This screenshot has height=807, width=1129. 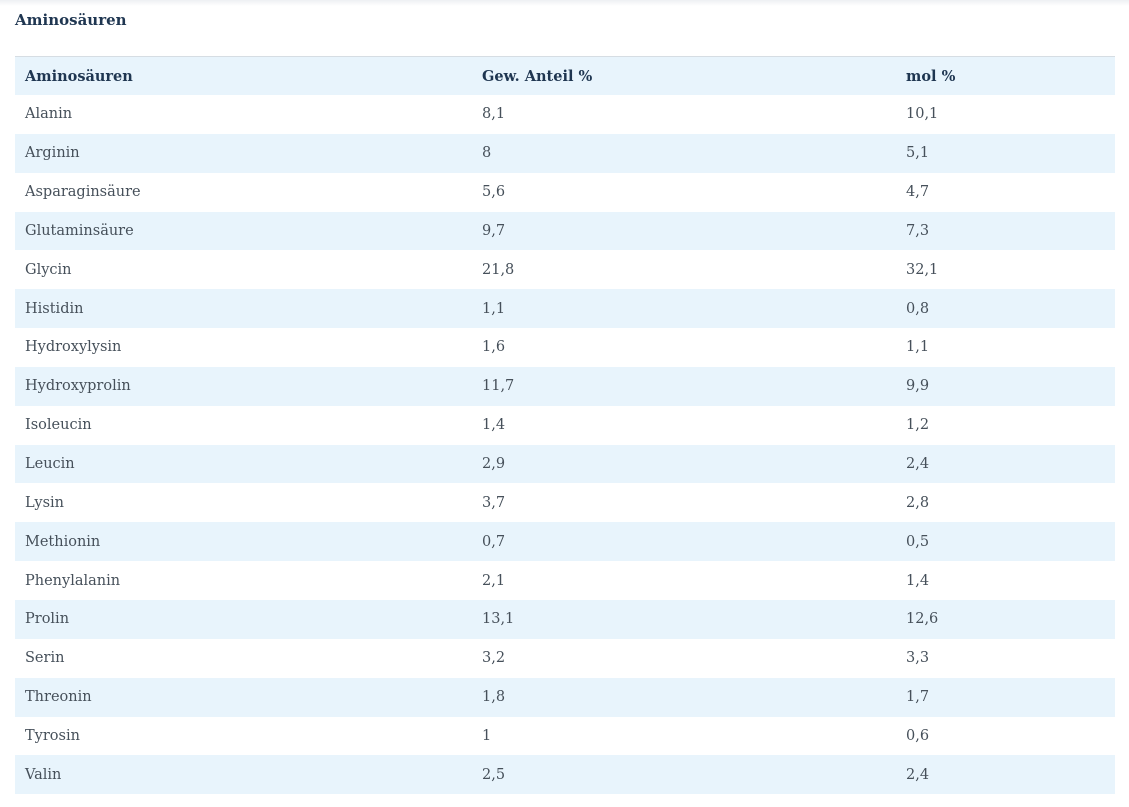 What do you see at coordinates (243, 619) in the screenshot?
I see `cell-amino-acid: Prolin` at bounding box center [243, 619].